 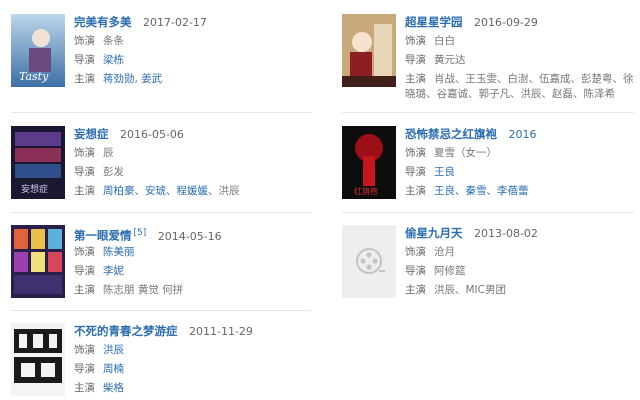 What do you see at coordinates (193, 191) in the screenshot?
I see `cast-link: 程媛媛` at bounding box center [193, 191].